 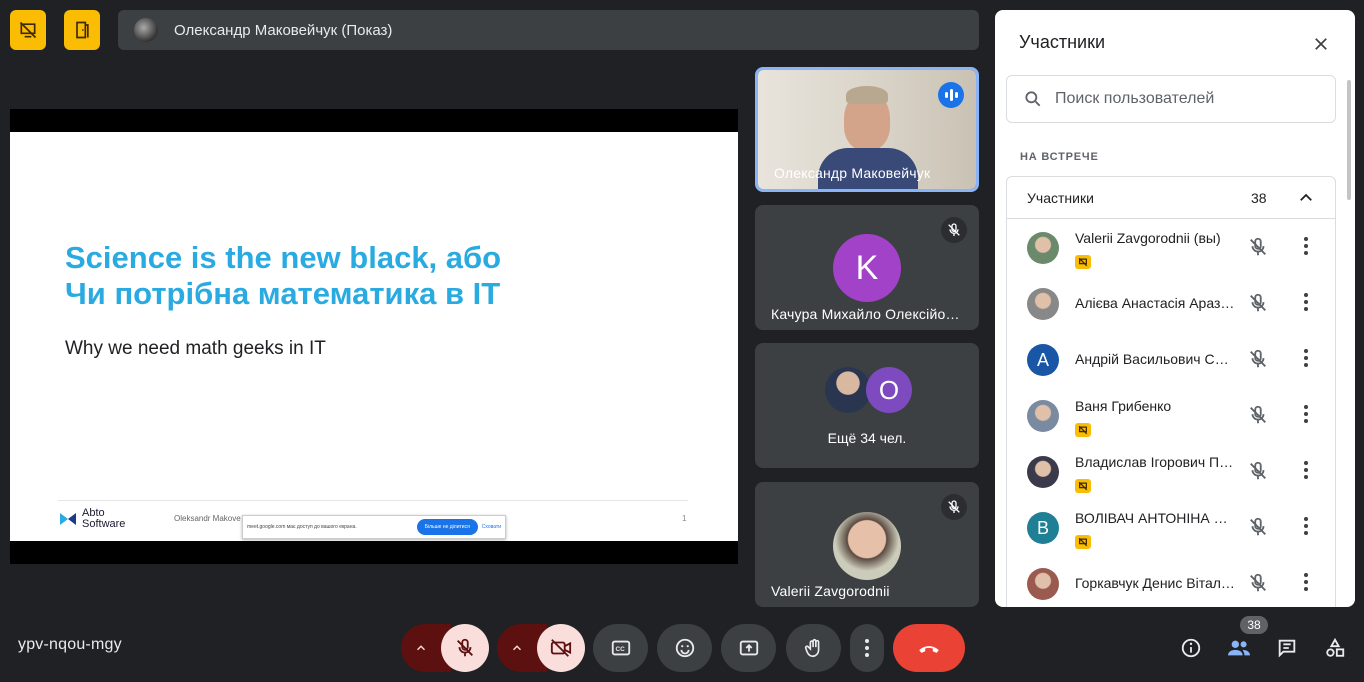 What do you see at coordinates (561, 648) in the screenshot?
I see `camera-toggle-button` at bounding box center [561, 648].